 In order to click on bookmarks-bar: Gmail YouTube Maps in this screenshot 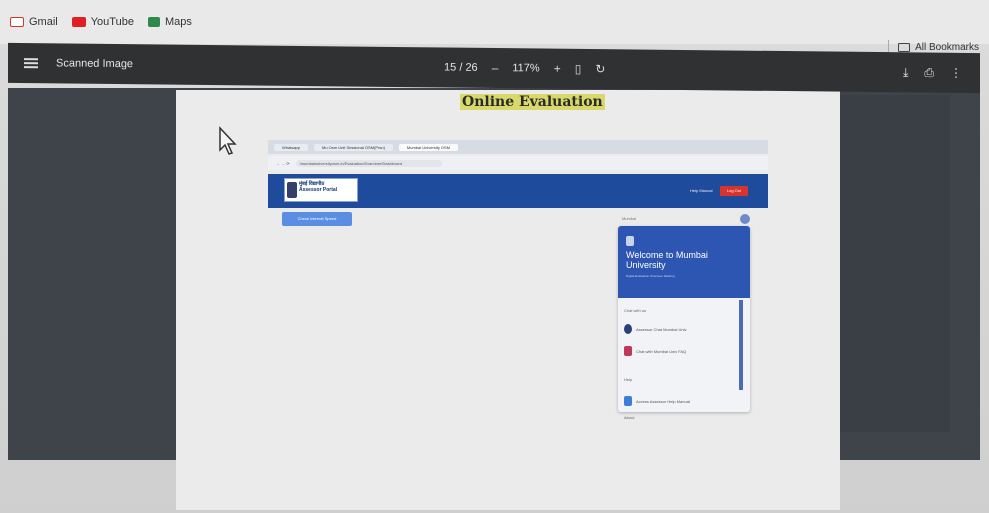, I will do `click(494, 22)`.